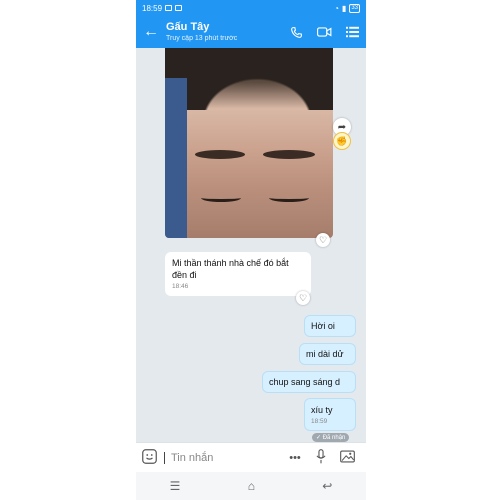  Describe the element at coordinates (354, 8) in the screenshot. I see `battery-icon: 33` at that location.